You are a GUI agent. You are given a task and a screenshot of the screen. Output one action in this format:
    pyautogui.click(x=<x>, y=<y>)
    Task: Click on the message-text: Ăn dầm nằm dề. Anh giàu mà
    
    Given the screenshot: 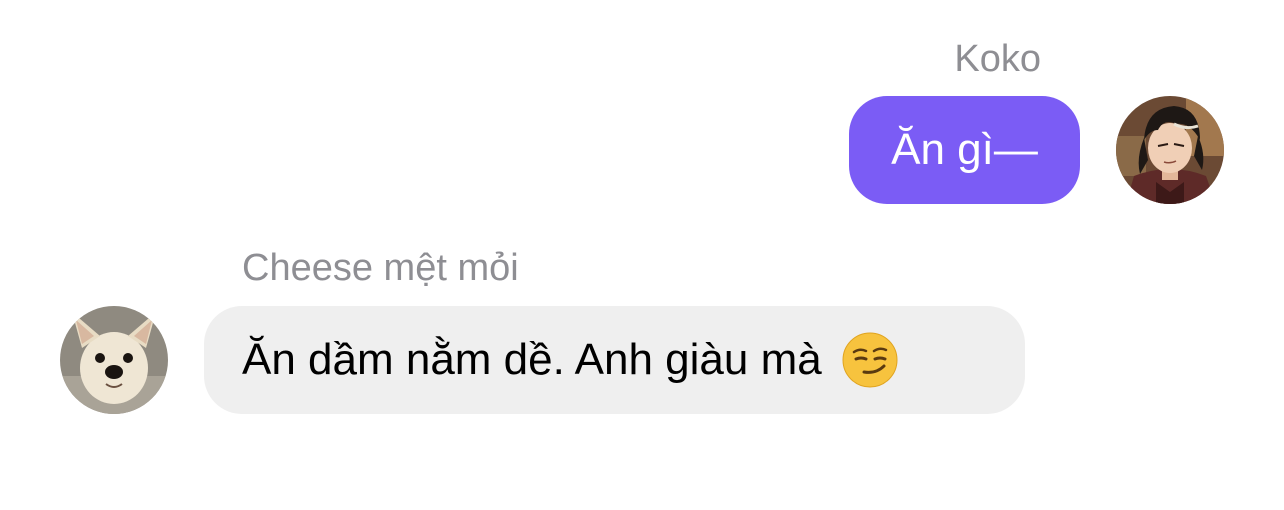 What is the action you would take?
    pyautogui.click(x=532, y=359)
    